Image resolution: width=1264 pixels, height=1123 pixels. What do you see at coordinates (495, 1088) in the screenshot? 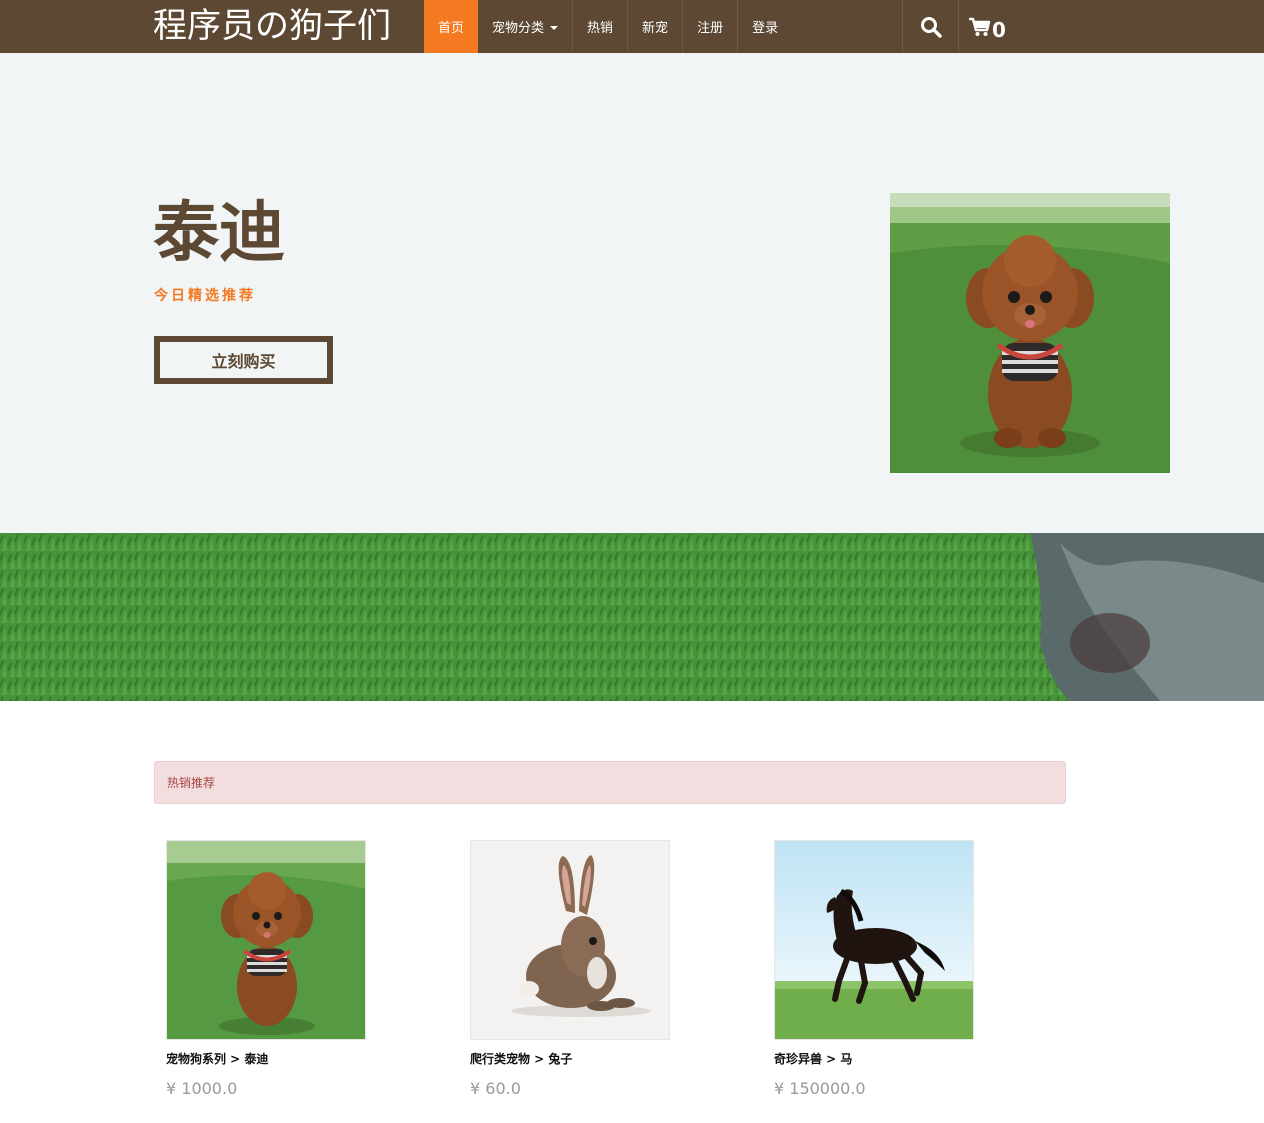
I see `product-price: ¥ 60.0` at bounding box center [495, 1088].